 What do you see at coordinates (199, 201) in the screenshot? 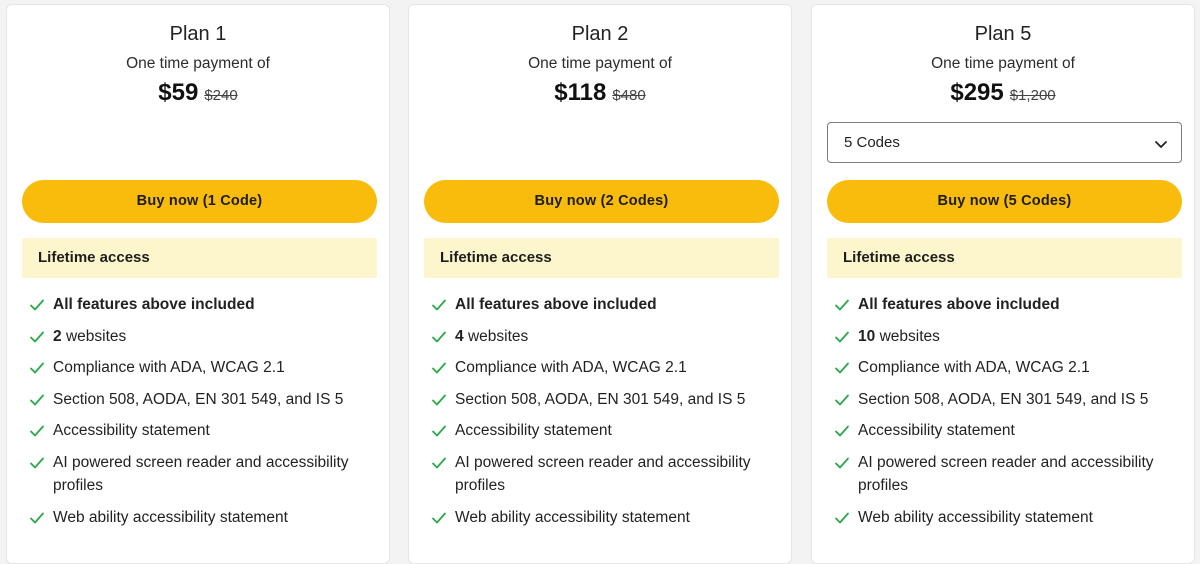
I see `buy-now-button: Buy now (1 Code)` at bounding box center [199, 201].